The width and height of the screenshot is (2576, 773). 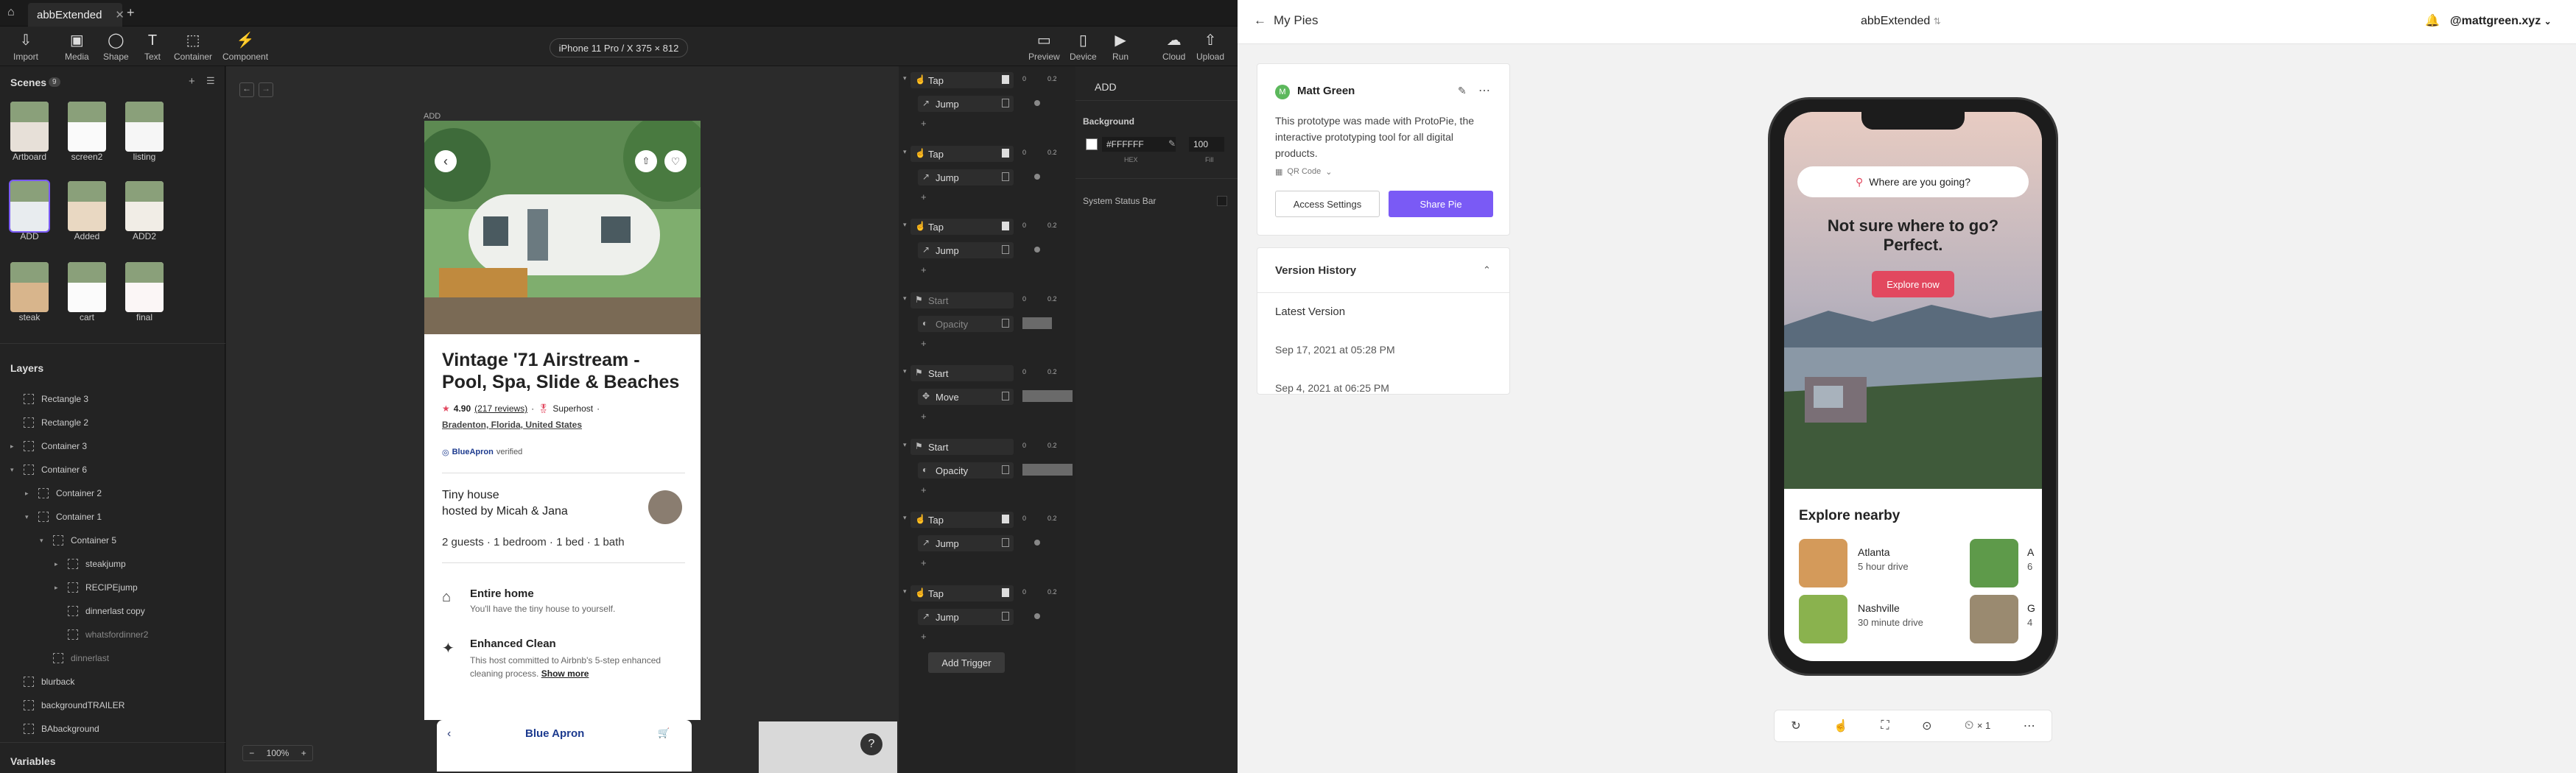 I want to click on close-icon: ✕, so click(x=119, y=14).